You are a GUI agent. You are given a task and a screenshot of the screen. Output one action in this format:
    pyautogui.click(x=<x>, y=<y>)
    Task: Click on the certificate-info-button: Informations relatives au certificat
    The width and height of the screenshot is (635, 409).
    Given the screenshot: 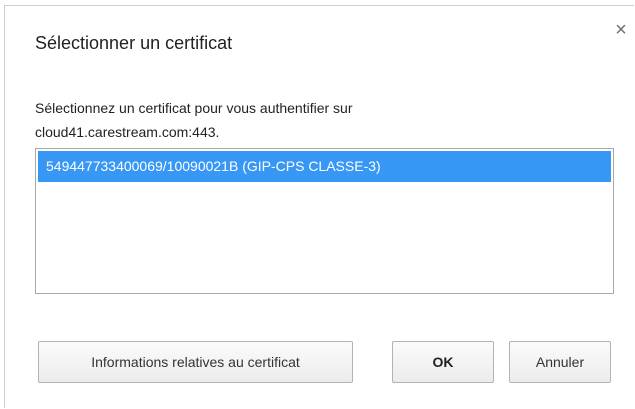 What is the action you would take?
    pyautogui.click(x=195, y=362)
    